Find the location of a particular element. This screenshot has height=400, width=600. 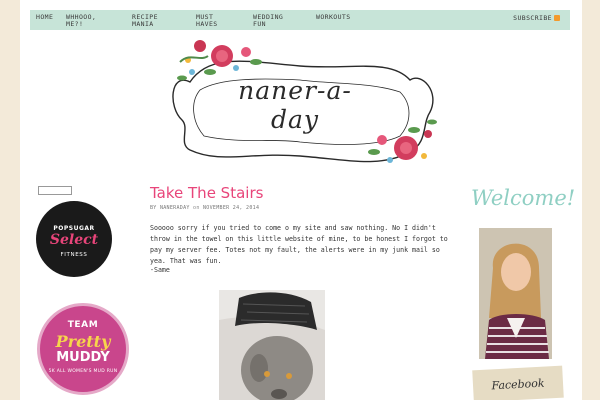

nav-item-must-haves: MUST HAVES is located at coordinates (207, 21).